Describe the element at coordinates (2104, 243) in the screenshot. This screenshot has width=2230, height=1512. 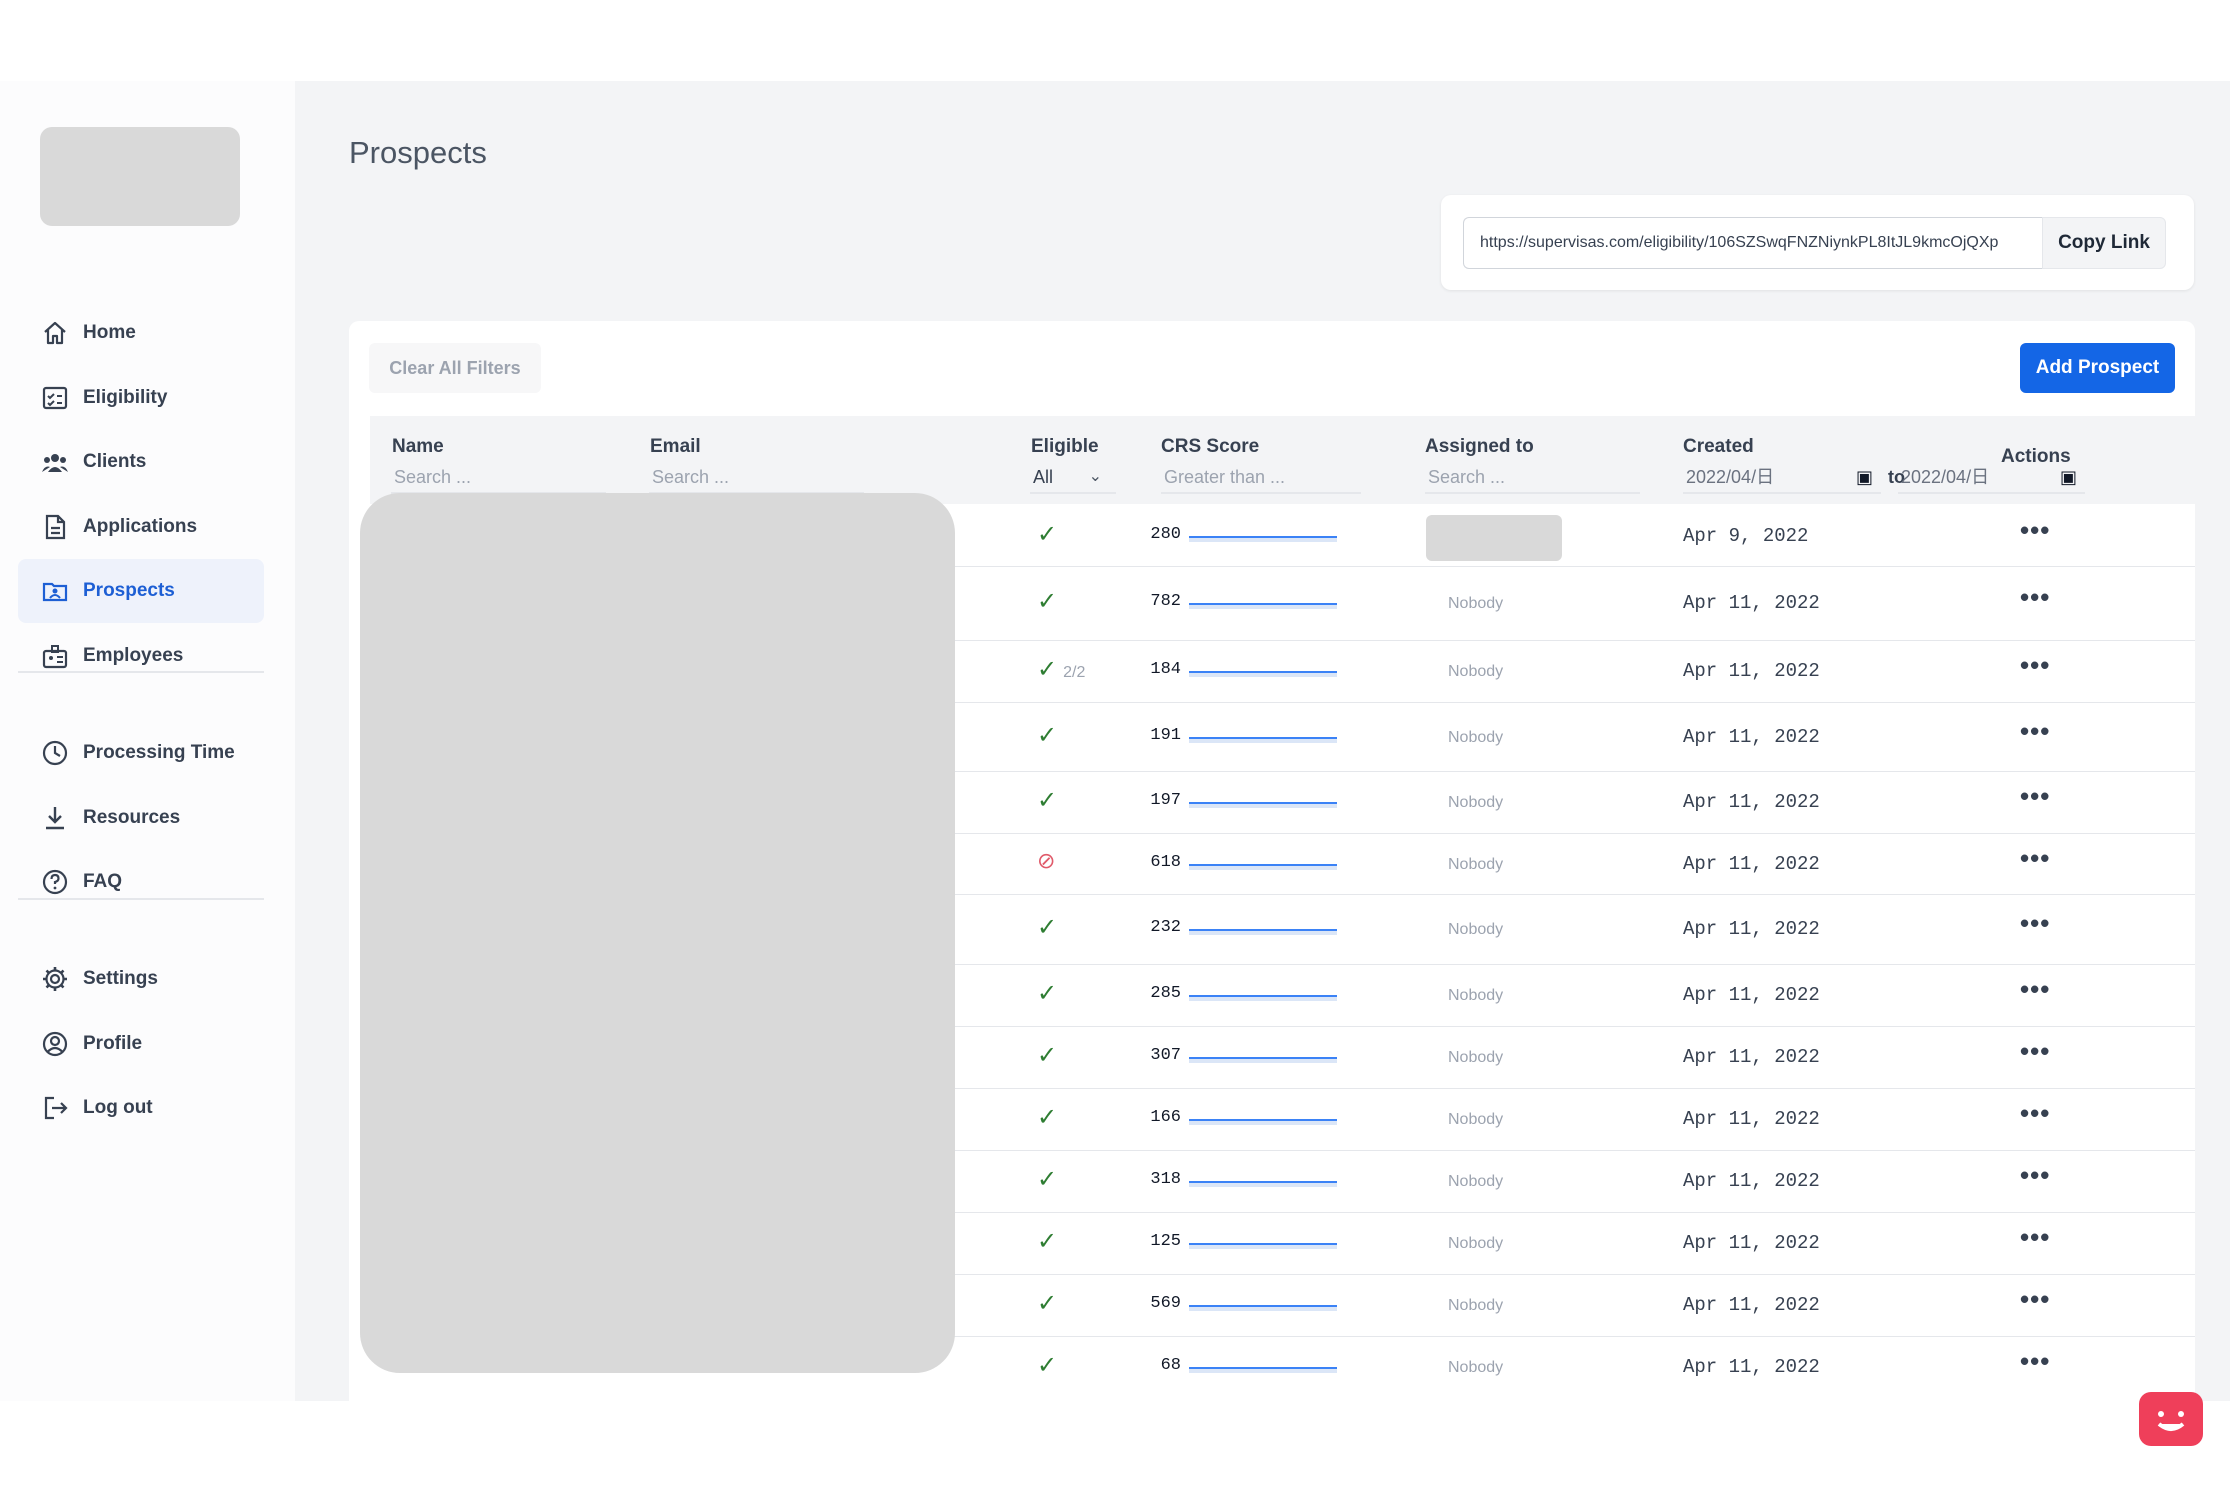
I see `copy-link-button: Copy Link` at that location.